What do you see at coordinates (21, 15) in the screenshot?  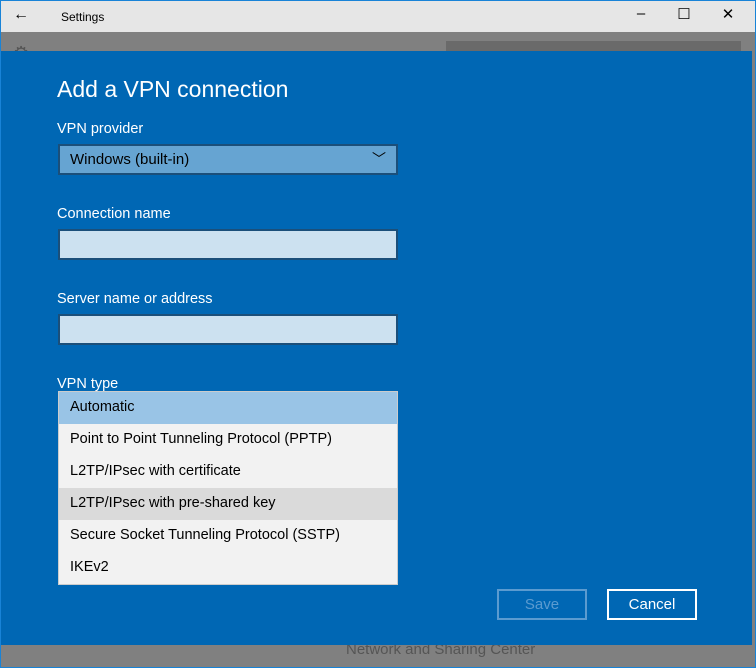 I see `back-arrow-icon: ←` at bounding box center [21, 15].